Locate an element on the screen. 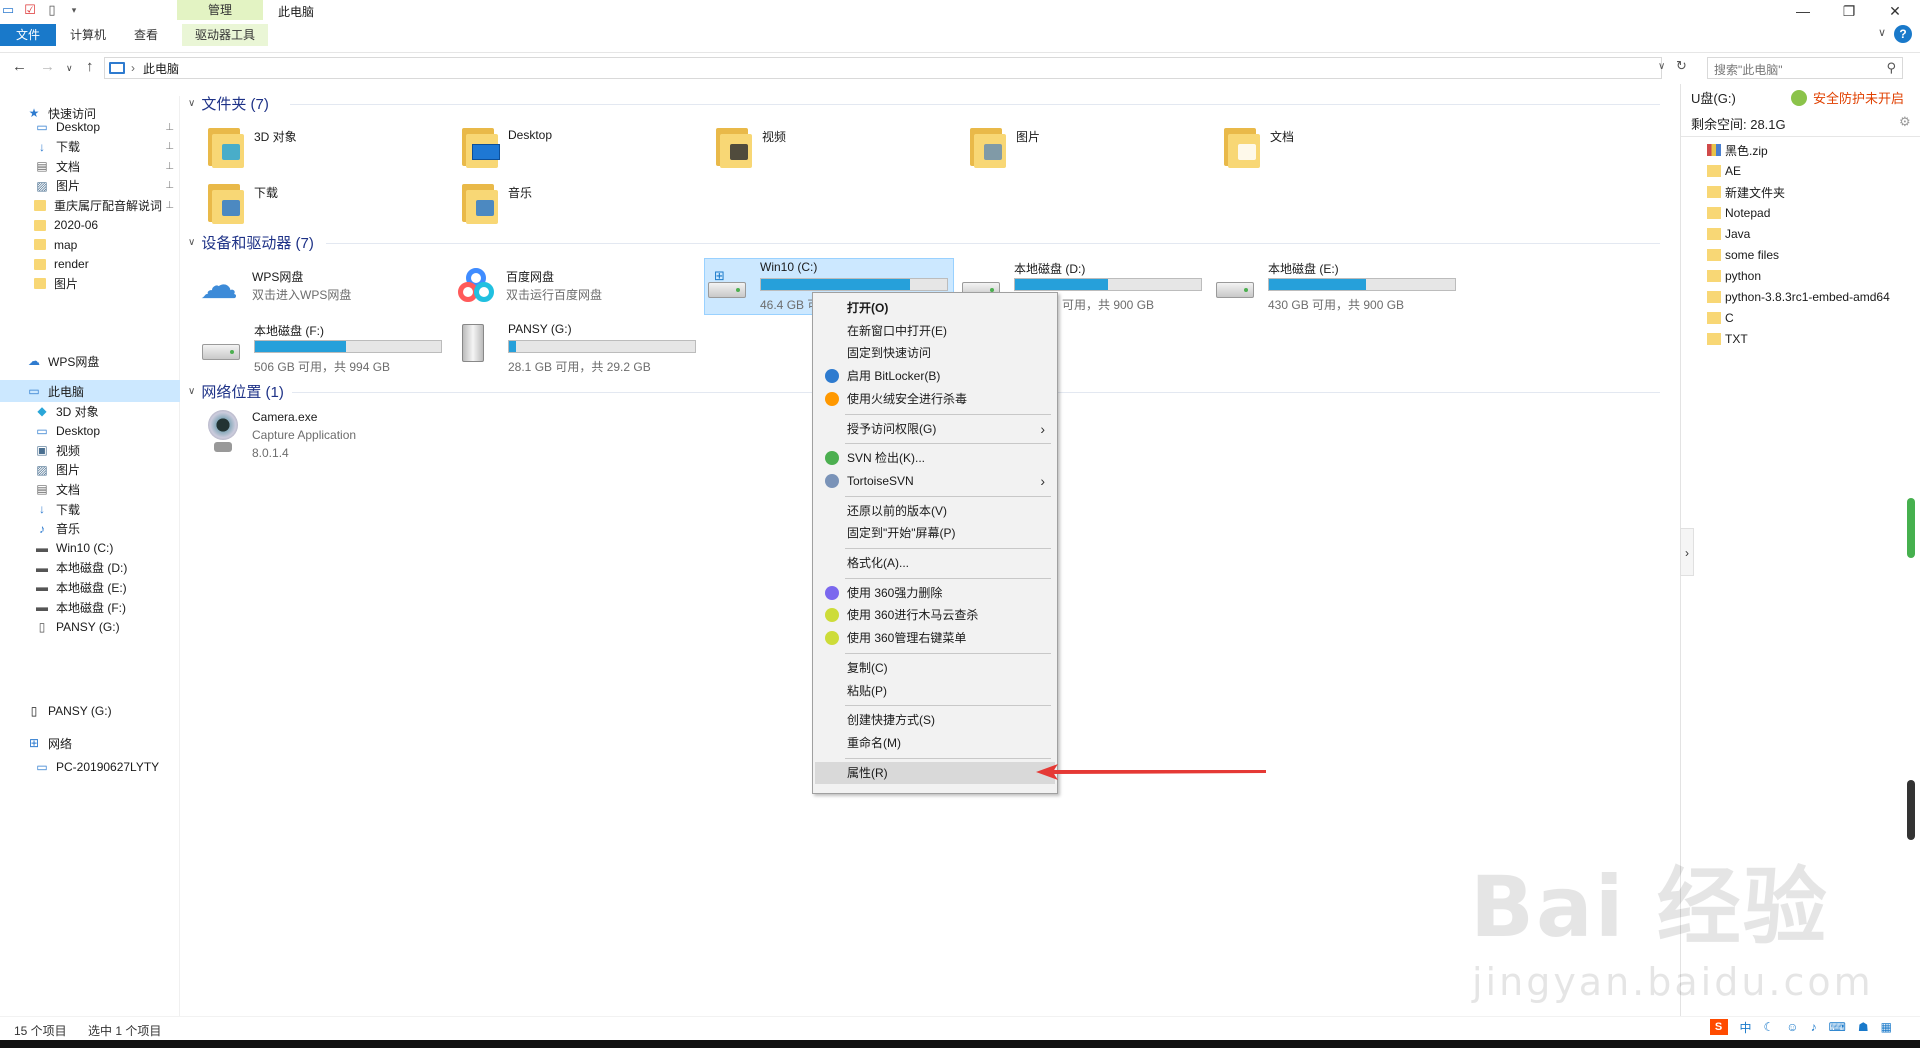  file-list-item: C is located at coordinates (1720, 318).